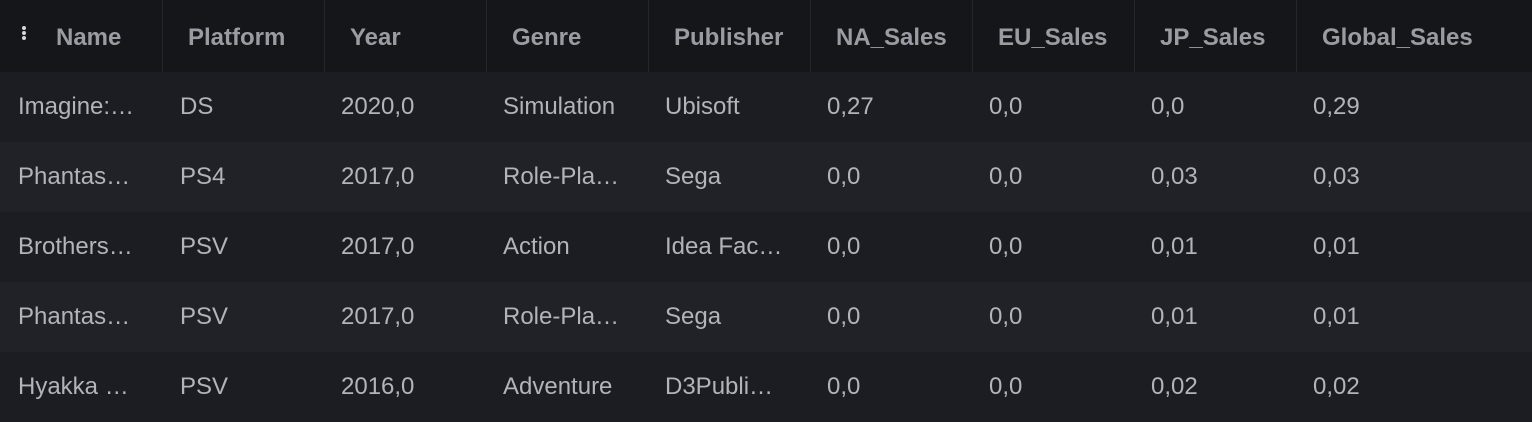 This screenshot has width=1532, height=422. Describe the element at coordinates (547, 37) in the screenshot. I see `column-header-label: Genre` at that location.